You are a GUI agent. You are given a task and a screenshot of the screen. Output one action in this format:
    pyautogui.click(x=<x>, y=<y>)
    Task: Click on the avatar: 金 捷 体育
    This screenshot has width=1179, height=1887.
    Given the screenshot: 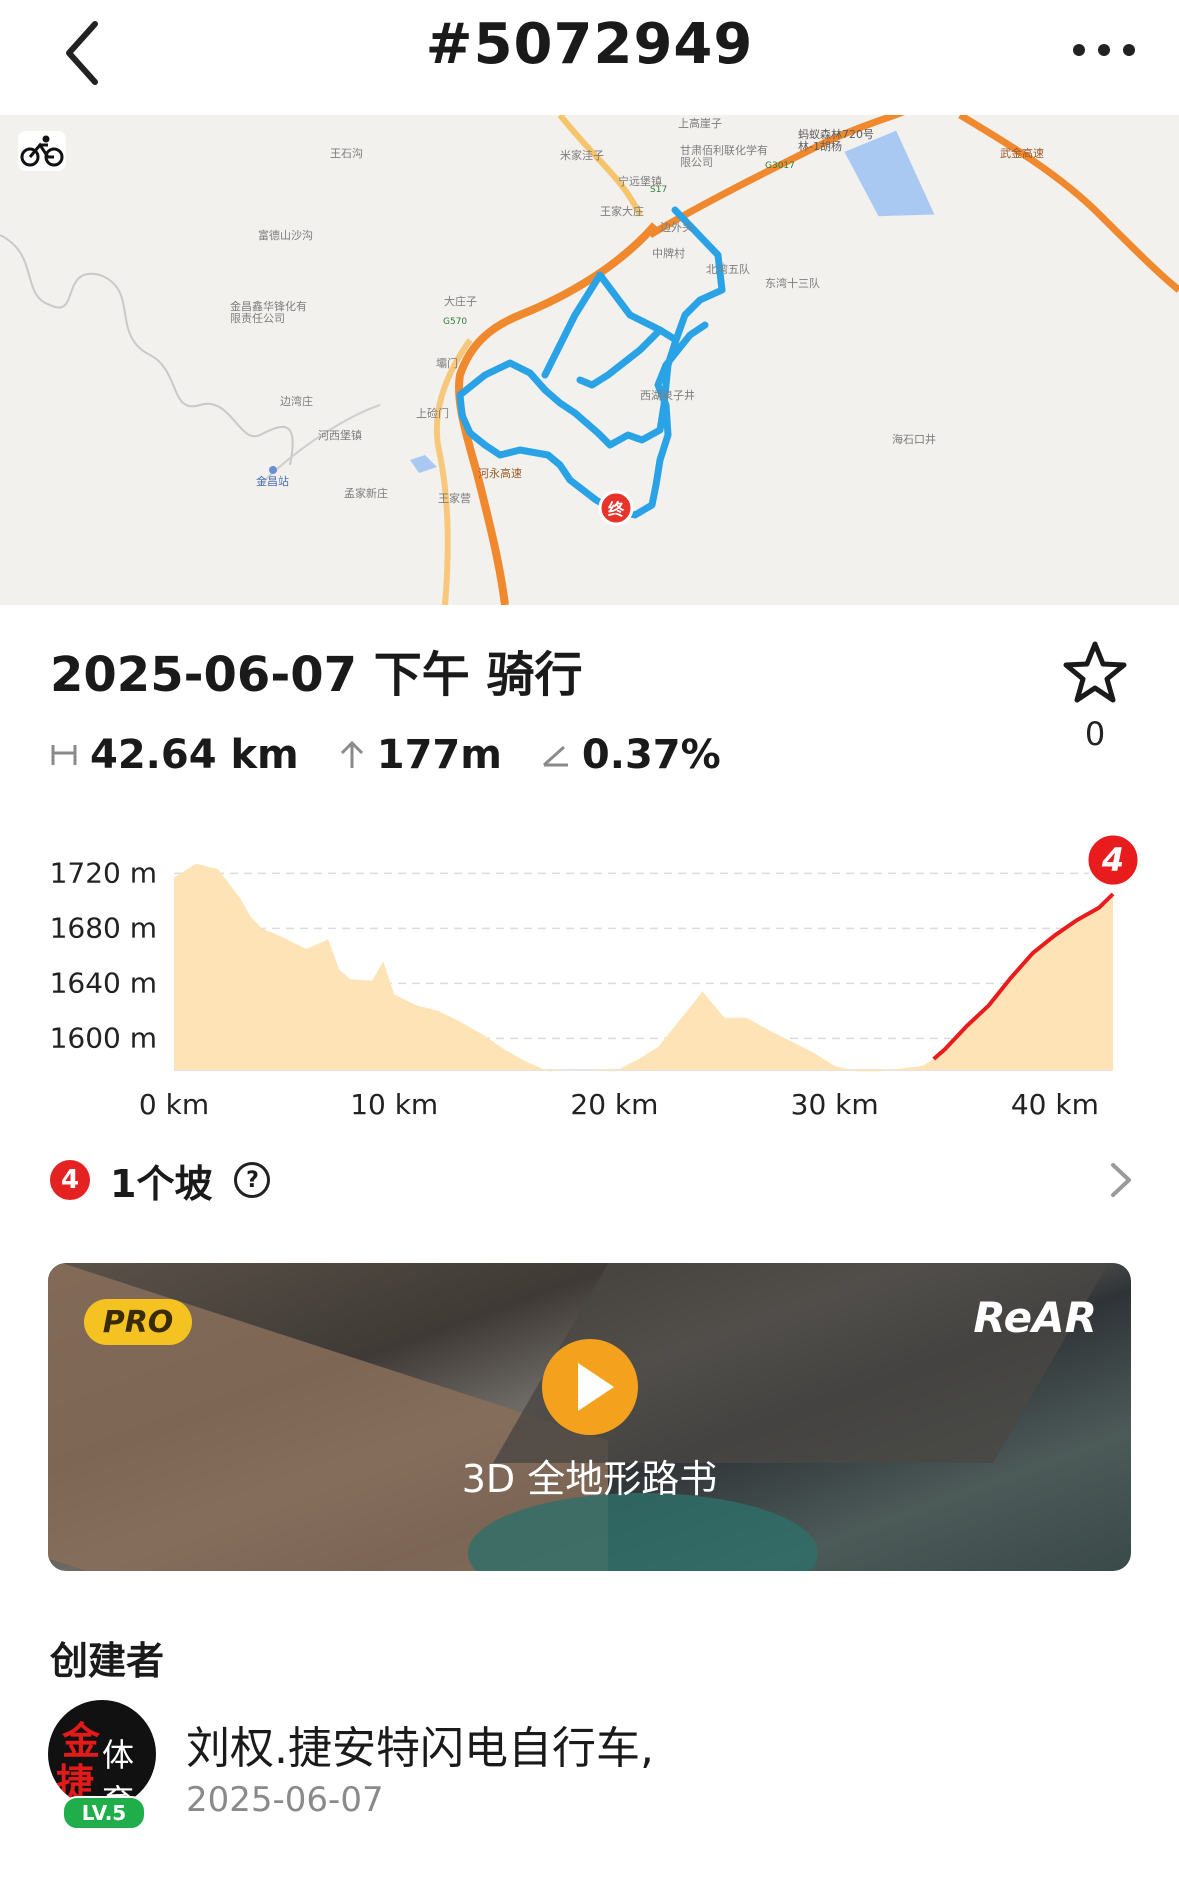 What is the action you would take?
    pyautogui.click(x=102, y=1754)
    